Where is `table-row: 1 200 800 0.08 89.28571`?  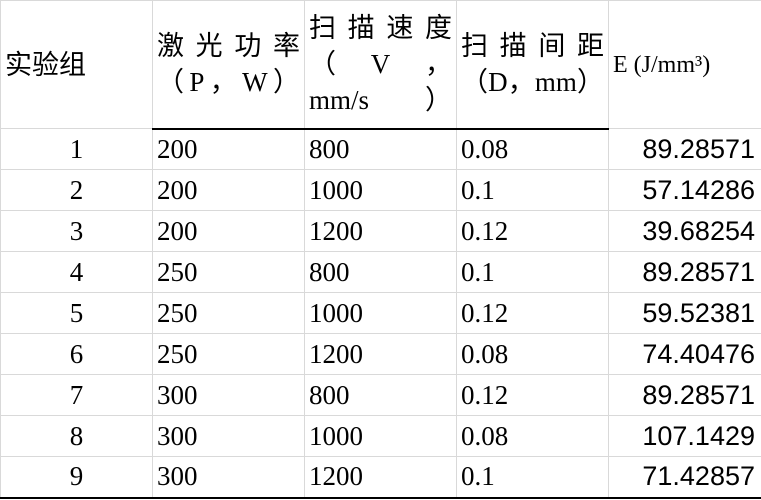
table-row: 1 200 800 0.08 89.28571 is located at coordinates (380, 149).